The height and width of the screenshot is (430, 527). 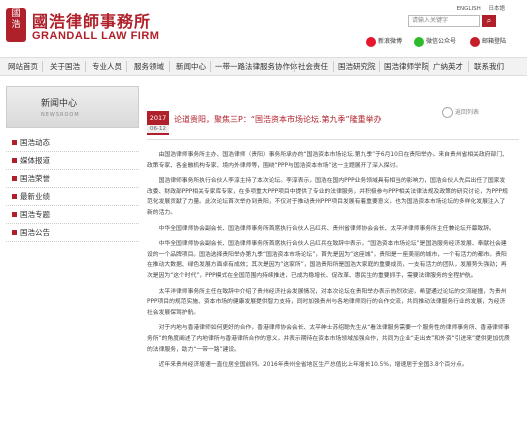 What do you see at coordinates (444, 21) in the screenshot?
I see `search-input: 请输入关键字` at bounding box center [444, 21].